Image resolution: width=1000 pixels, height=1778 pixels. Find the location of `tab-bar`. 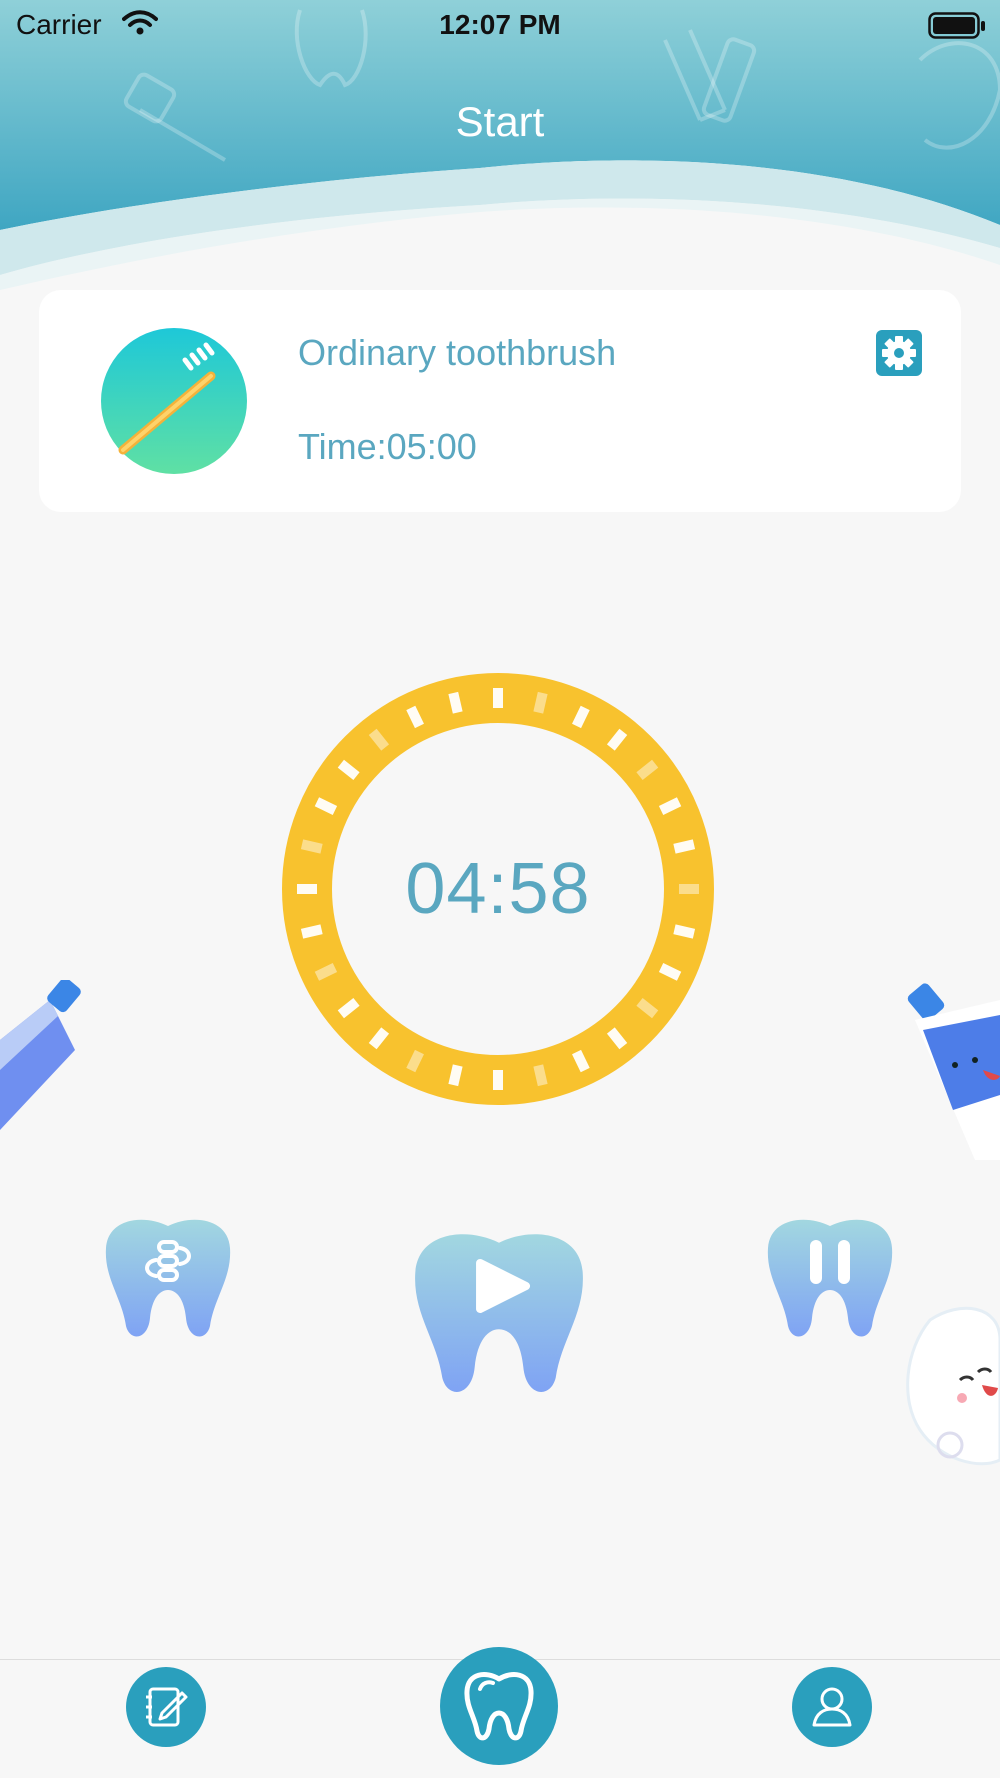

tab-bar is located at coordinates (500, 1712).